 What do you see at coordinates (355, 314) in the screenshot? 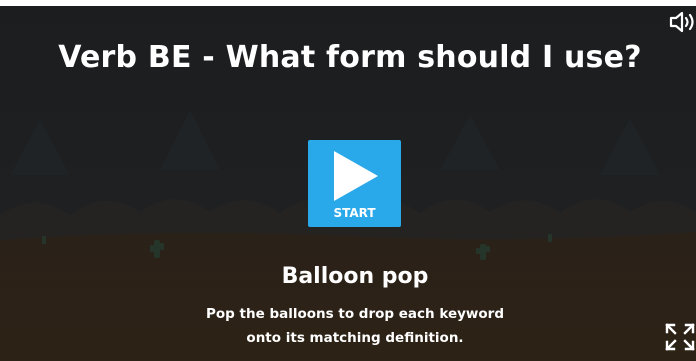
I see `description-line-1: Pop the balloons to drop each keyword` at bounding box center [355, 314].